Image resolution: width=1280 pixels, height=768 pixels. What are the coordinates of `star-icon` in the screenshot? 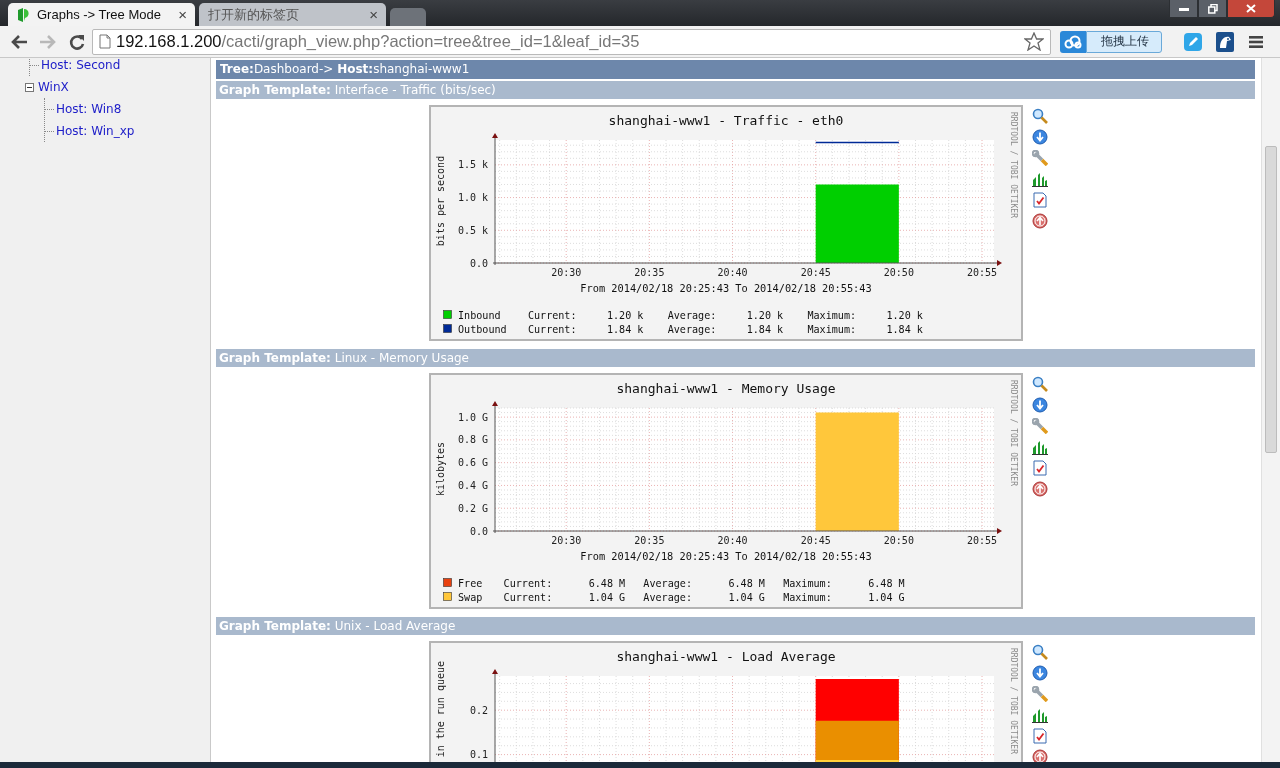 It's located at (1034, 41).